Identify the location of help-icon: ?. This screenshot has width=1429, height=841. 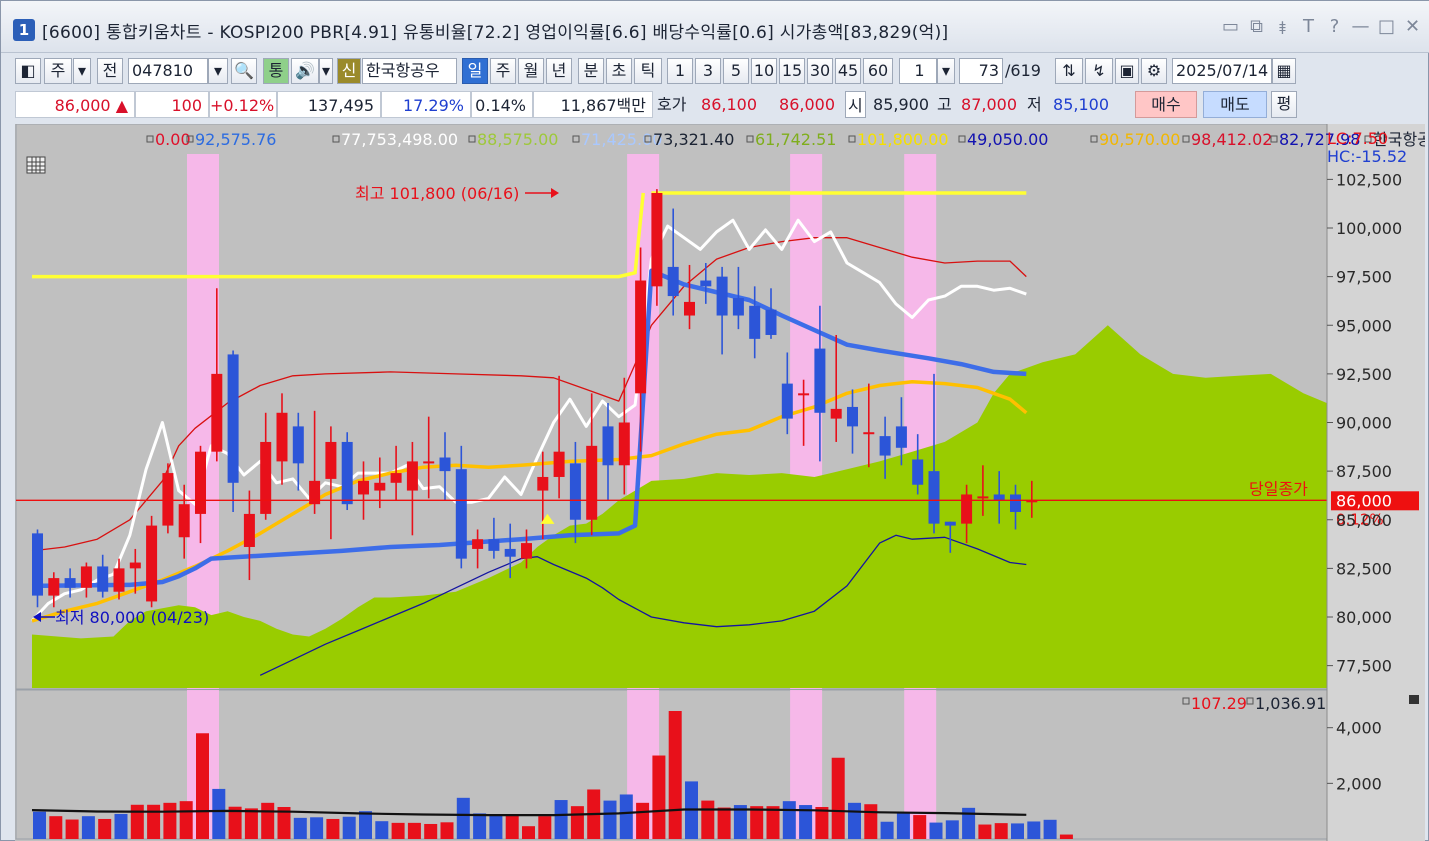
(1334, 31).